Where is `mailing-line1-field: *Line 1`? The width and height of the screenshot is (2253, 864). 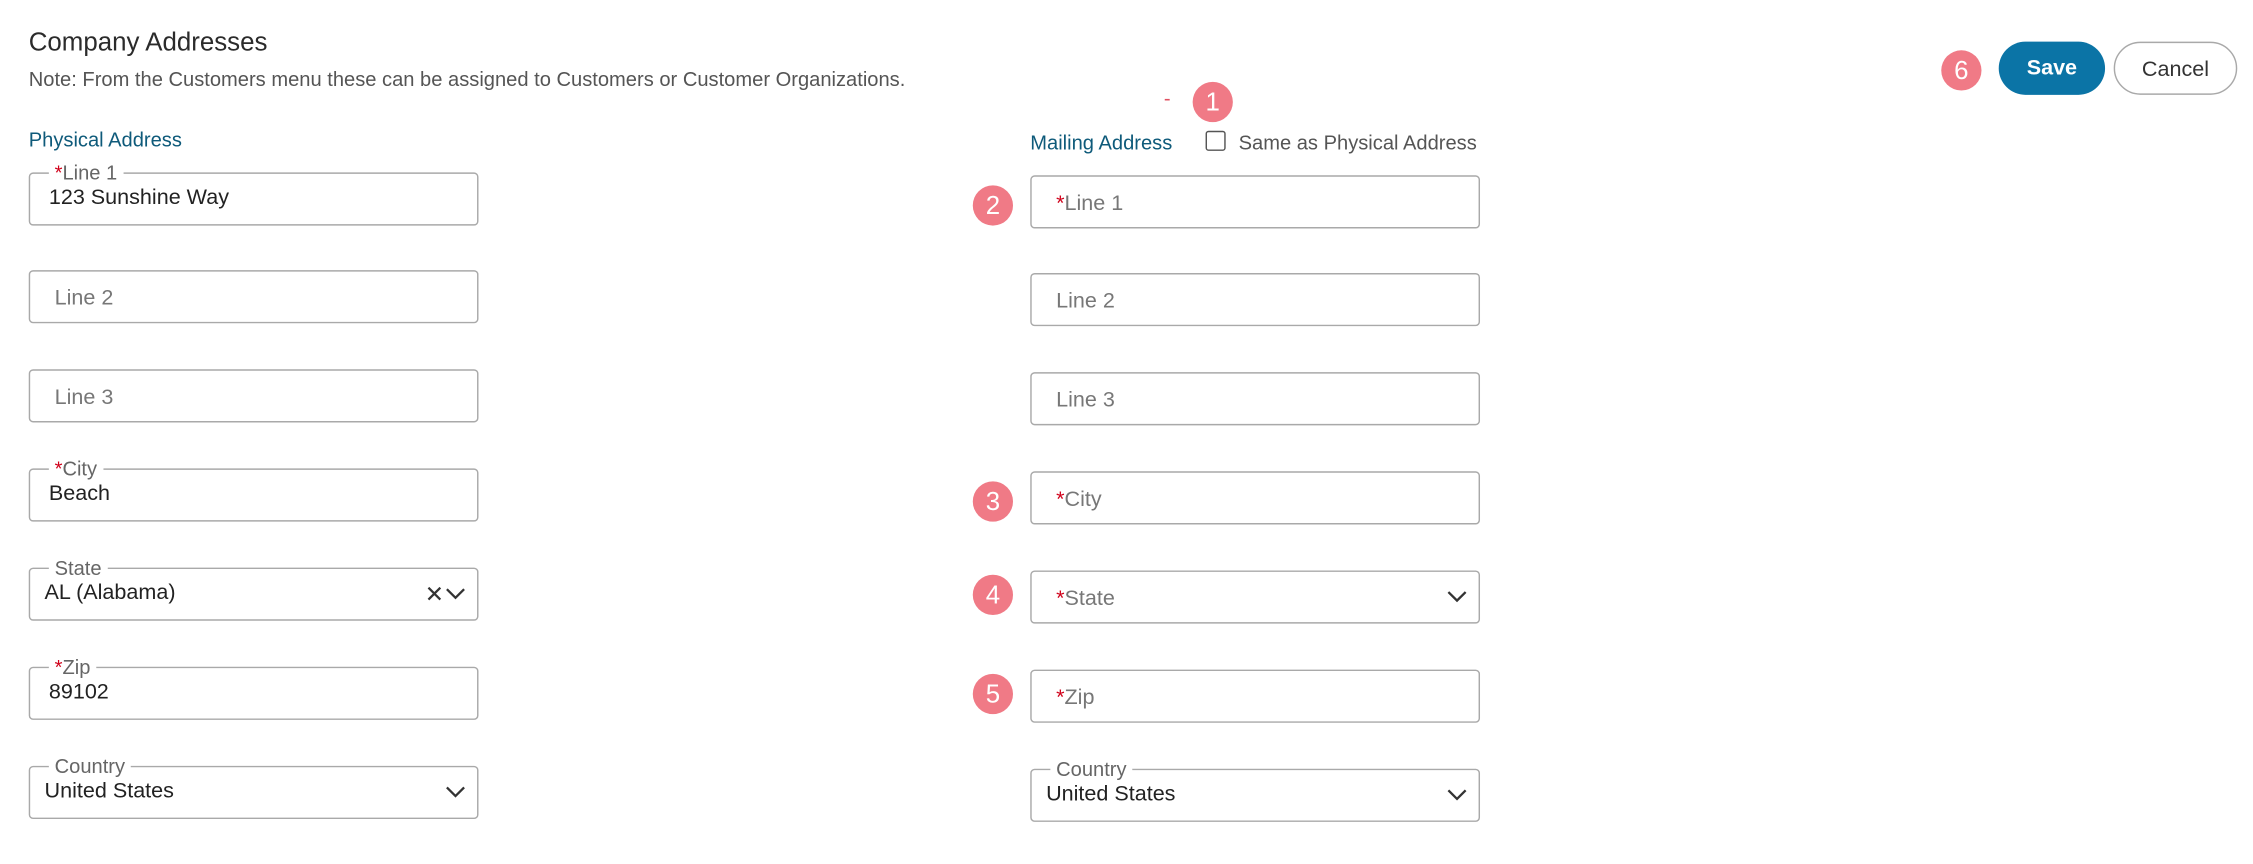 mailing-line1-field: *Line 1 is located at coordinates (1255, 202).